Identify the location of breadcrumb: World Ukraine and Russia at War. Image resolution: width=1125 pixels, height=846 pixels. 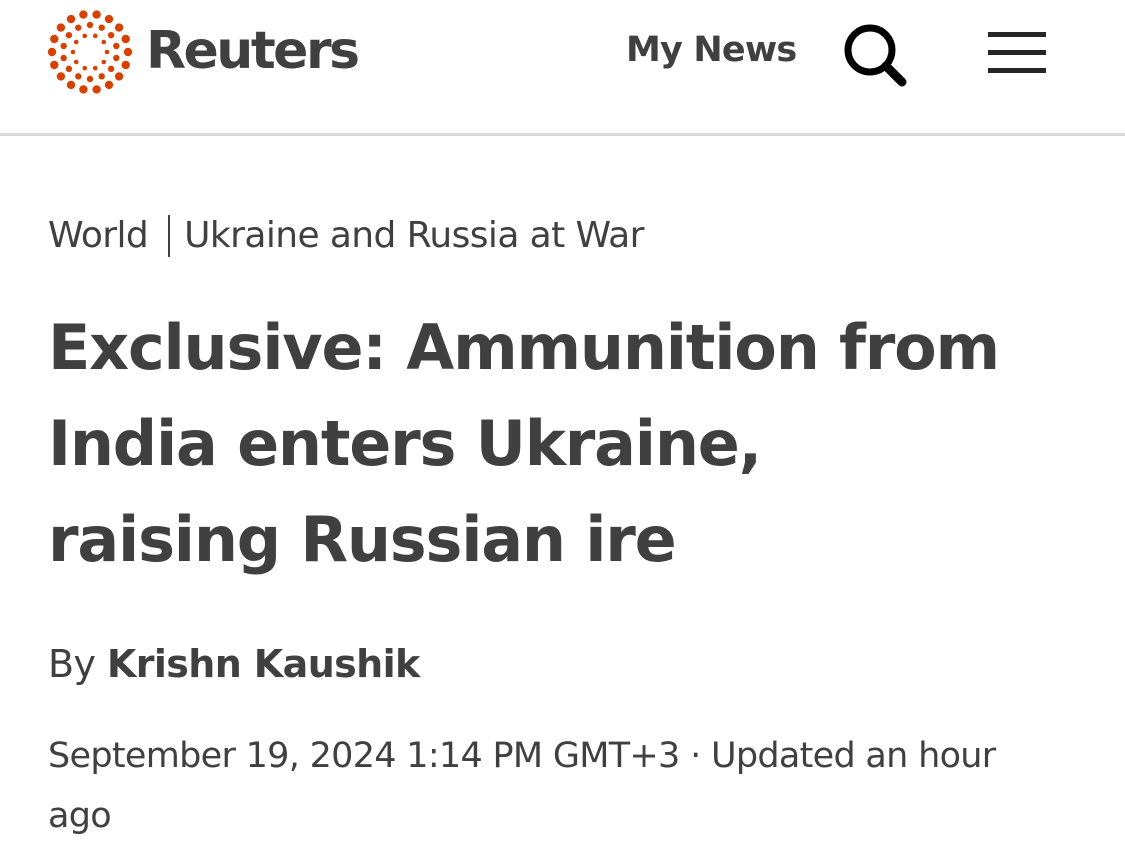
(346, 236).